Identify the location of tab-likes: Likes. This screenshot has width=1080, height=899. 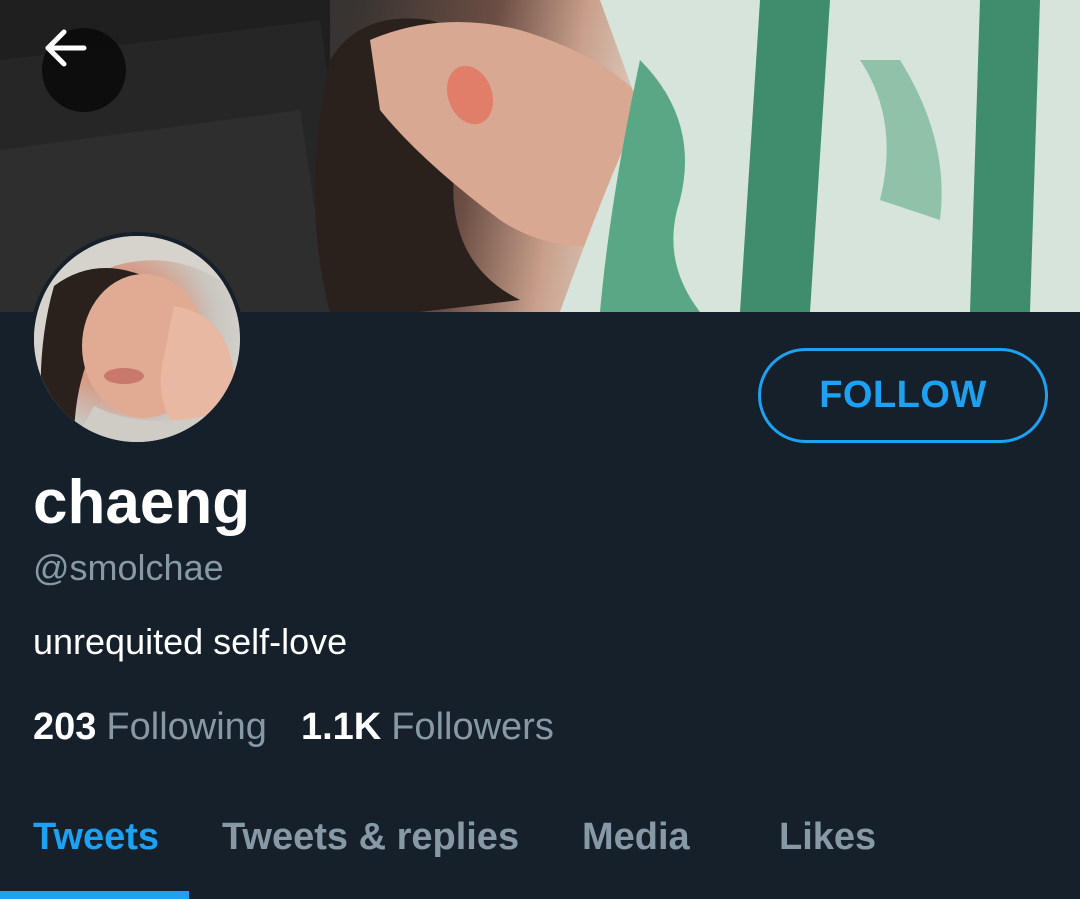
(827, 837).